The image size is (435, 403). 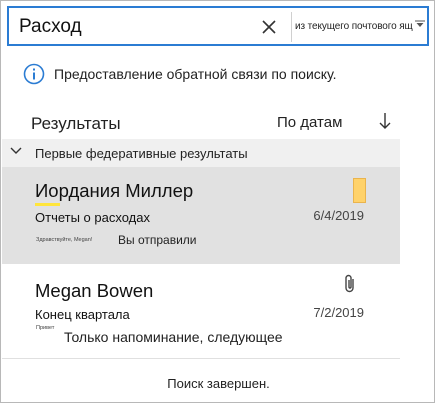 I want to click on feedback-info: Предоставление обратной связи по поиску., so click(x=180, y=74).